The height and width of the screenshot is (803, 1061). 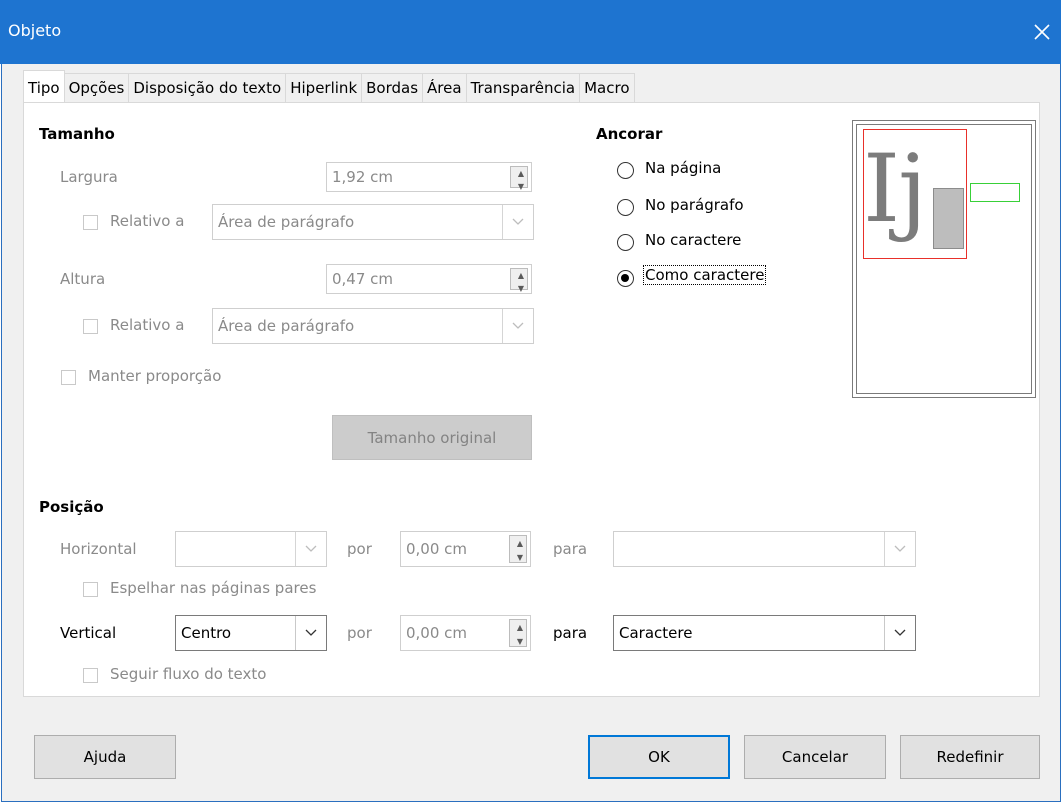 I want to click on anchor-page-radio, so click(x=625, y=170).